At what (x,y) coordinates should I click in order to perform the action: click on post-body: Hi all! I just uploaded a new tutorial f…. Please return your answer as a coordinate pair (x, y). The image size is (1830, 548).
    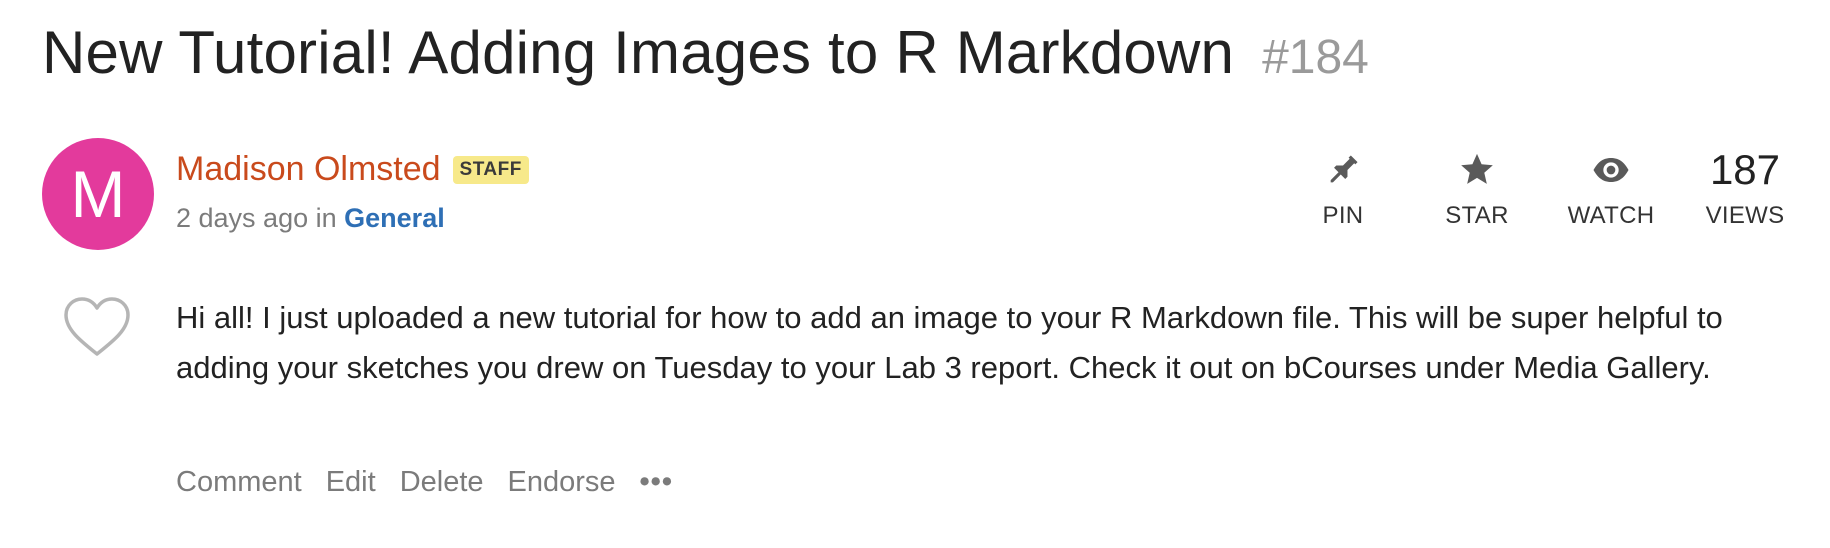
    Looking at the image, I should click on (949, 342).